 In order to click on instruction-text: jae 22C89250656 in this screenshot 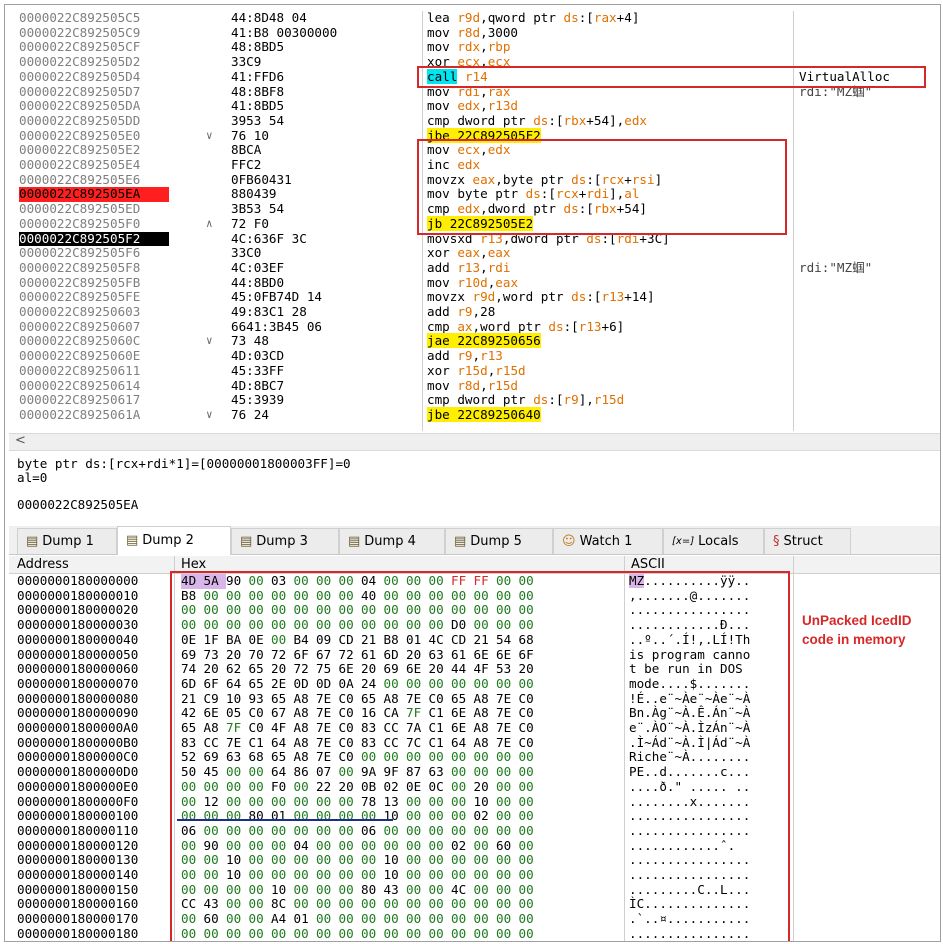, I will do `click(607, 341)`.